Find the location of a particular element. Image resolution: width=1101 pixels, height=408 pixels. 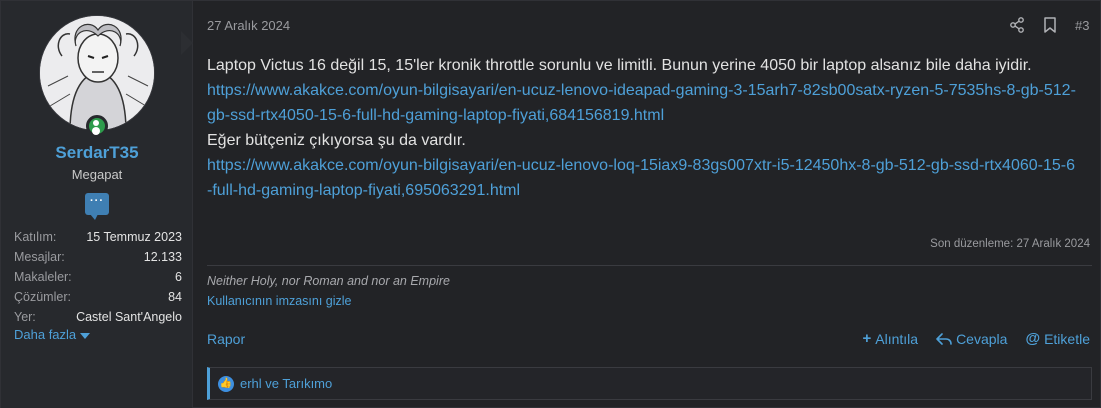

post-text: Eğer bütçeniz çıkıyorsa şu da vardır. is located at coordinates (336, 140).